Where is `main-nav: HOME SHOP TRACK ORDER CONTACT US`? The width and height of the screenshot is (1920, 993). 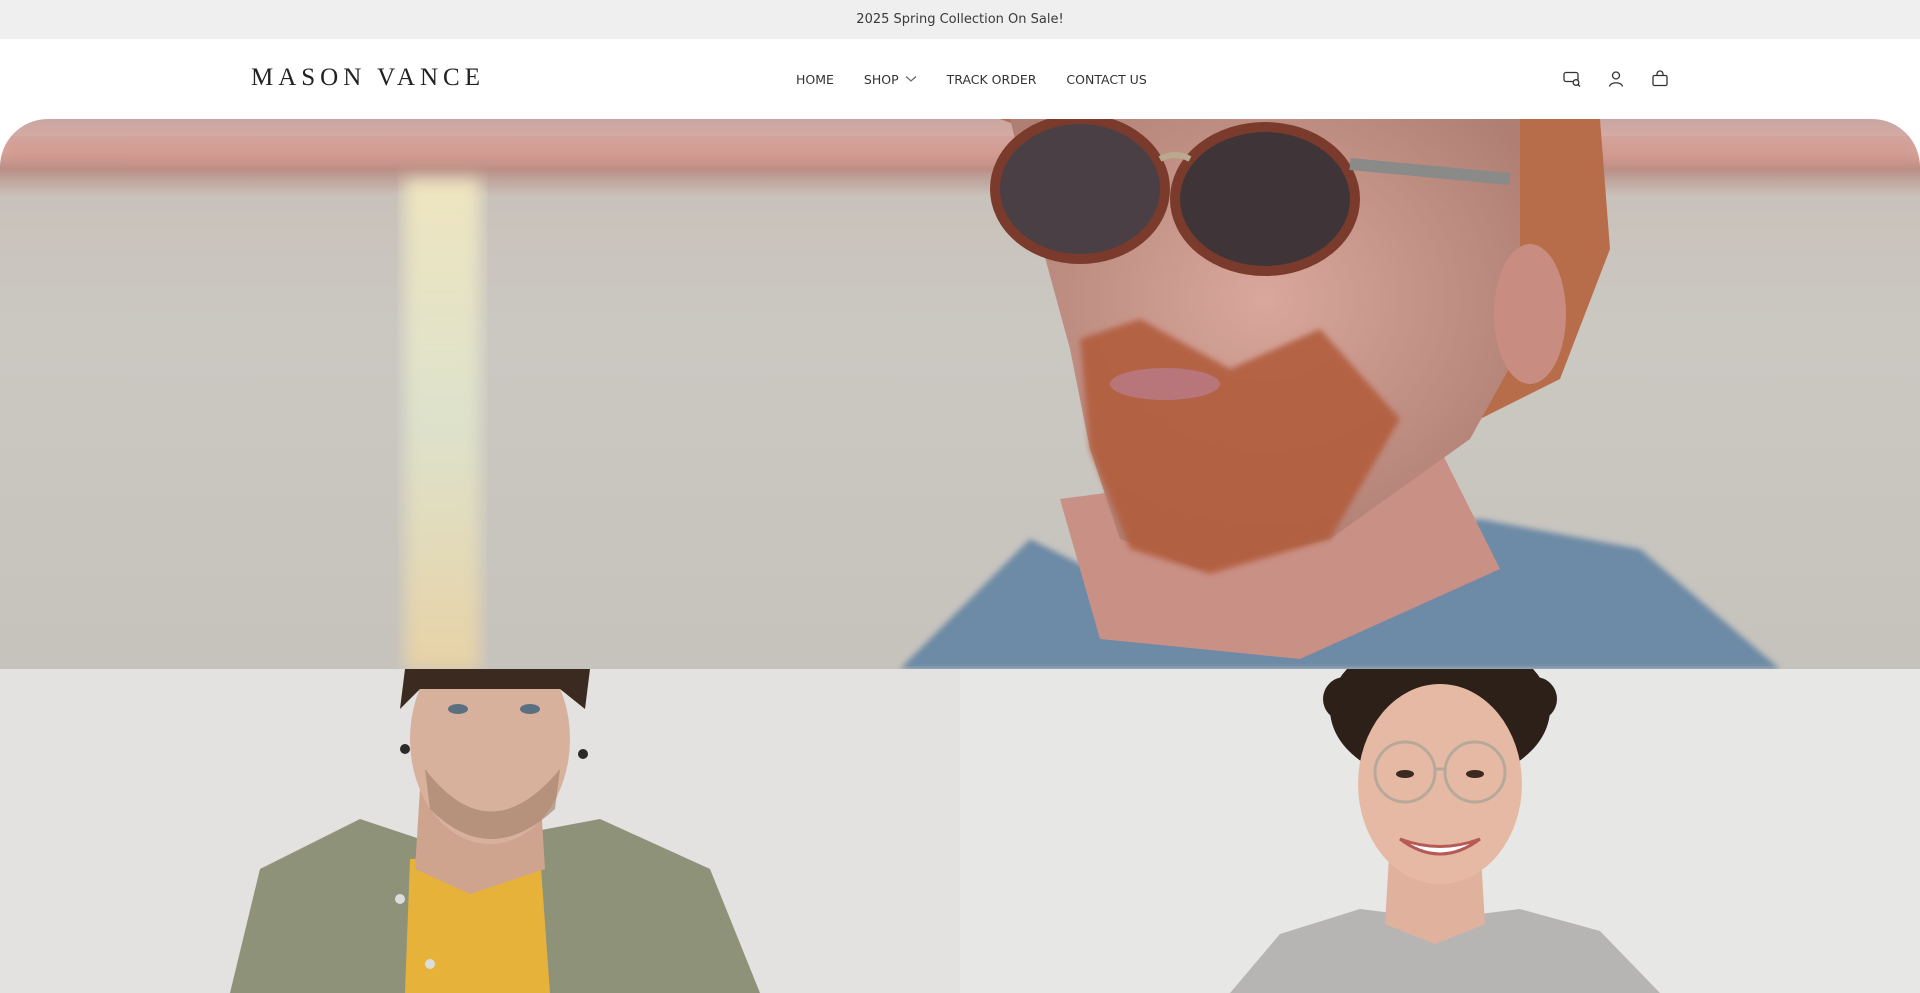 main-nav: HOME SHOP TRACK ORDER CONTACT US is located at coordinates (971, 79).